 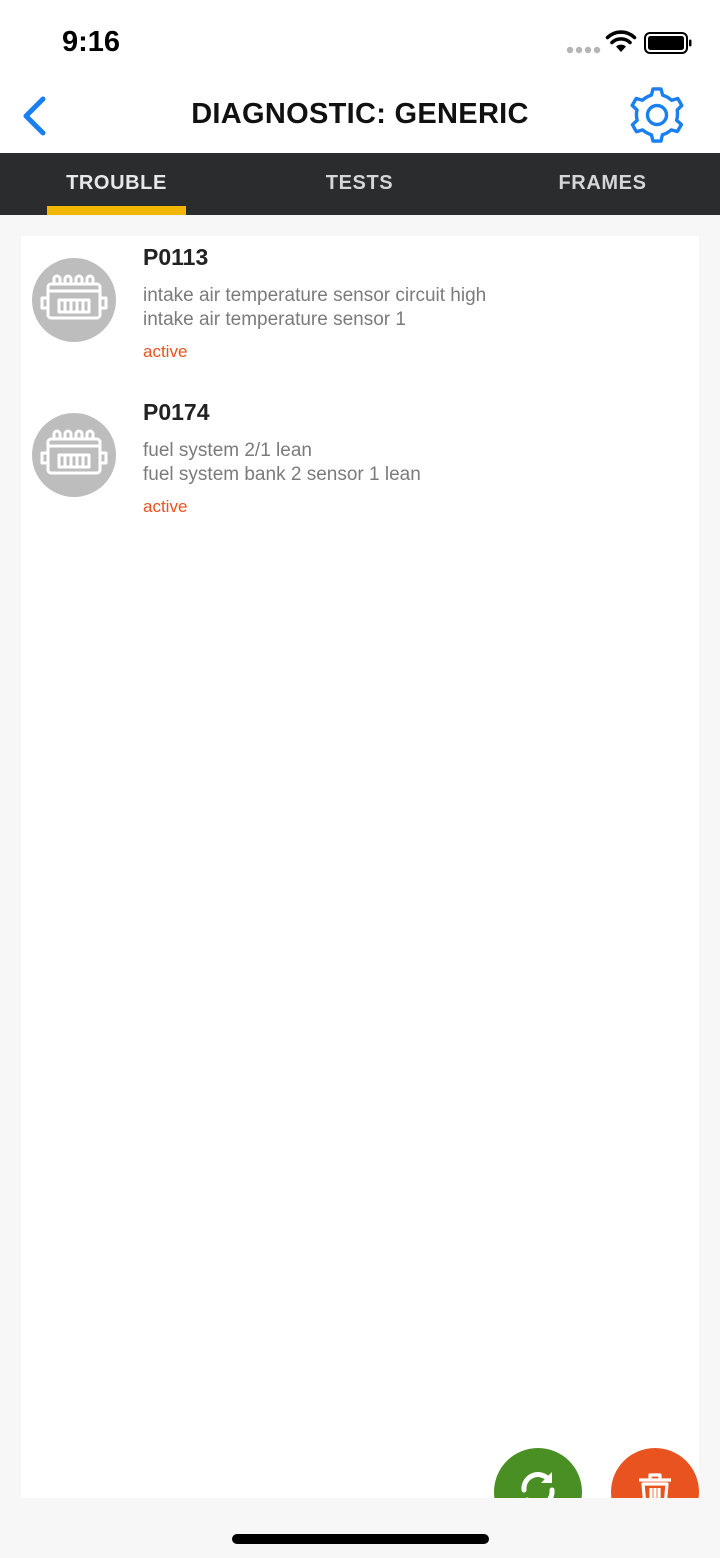 What do you see at coordinates (282, 474) in the screenshot?
I see `trouble-detail: fuel system bank 2 sensor 1 lean` at bounding box center [282, 474].